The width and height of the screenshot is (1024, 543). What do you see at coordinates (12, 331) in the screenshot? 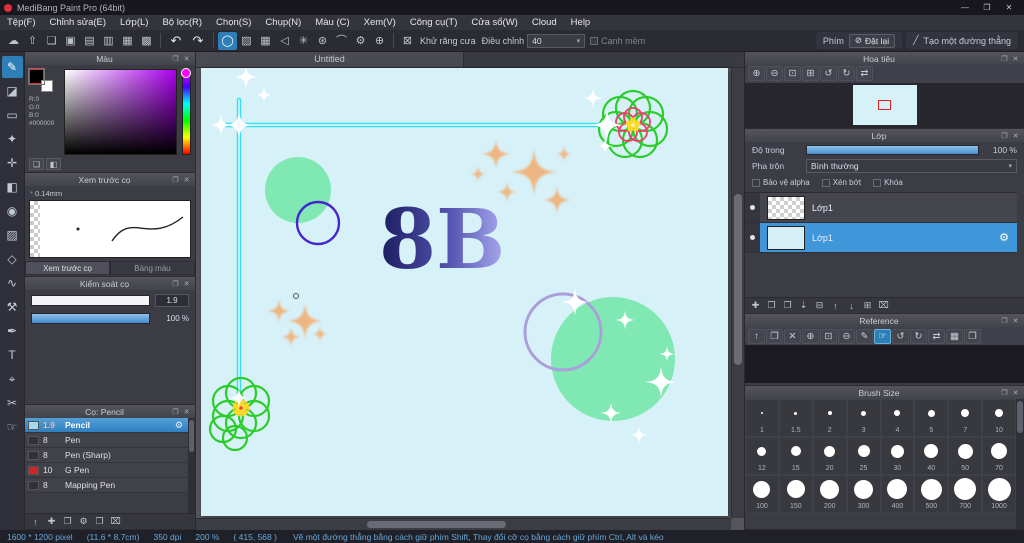
I see `pen-tool: ✒` at bounding box center [12, 331].